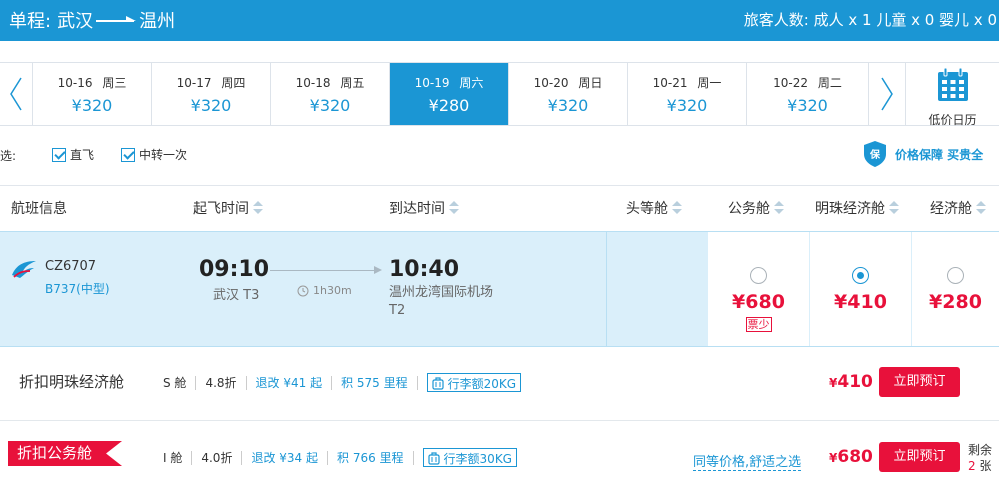  What do you see at coordinates (370, 458) in the screenshot?
I see `mileage: 积 766 里程` at bounding box center [370, 458].